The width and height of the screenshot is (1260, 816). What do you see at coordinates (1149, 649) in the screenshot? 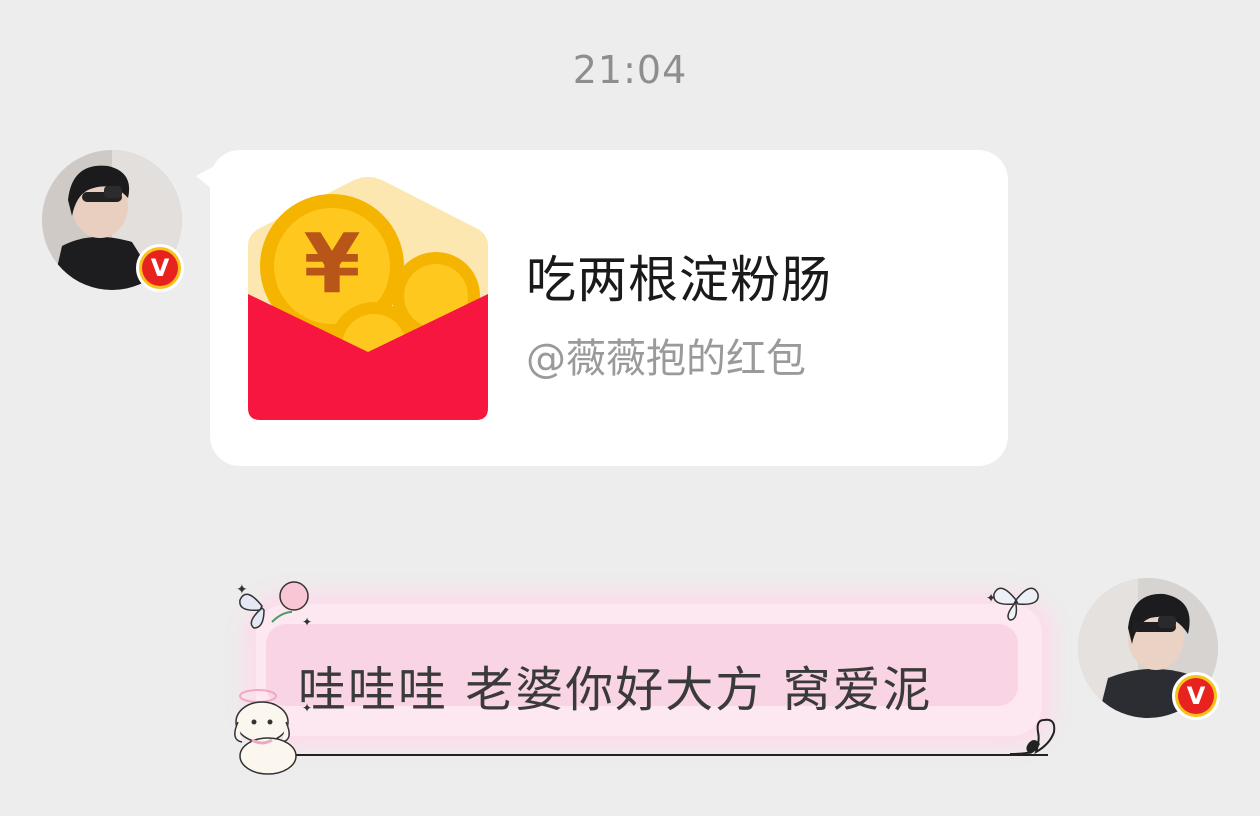
I see `my-avatar: V` at bounding box center [1149, 649].